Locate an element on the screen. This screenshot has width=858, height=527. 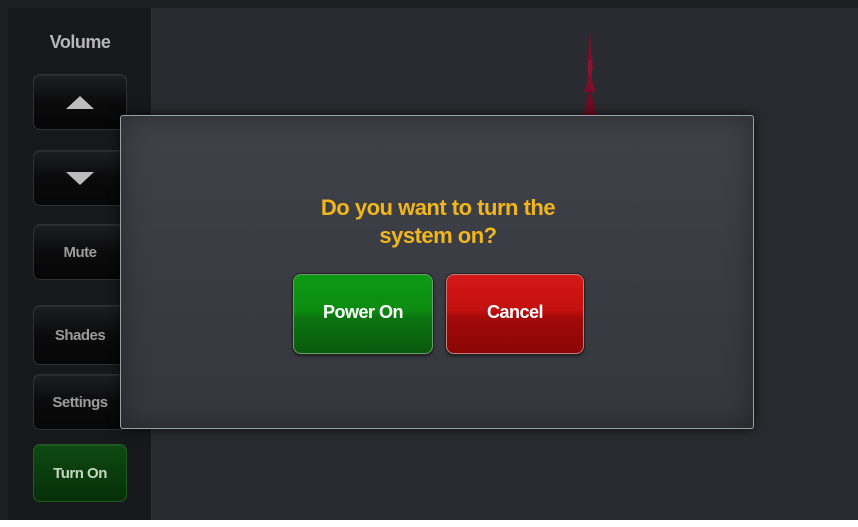
shades-button: Shades is located at coordinates (80, 335).